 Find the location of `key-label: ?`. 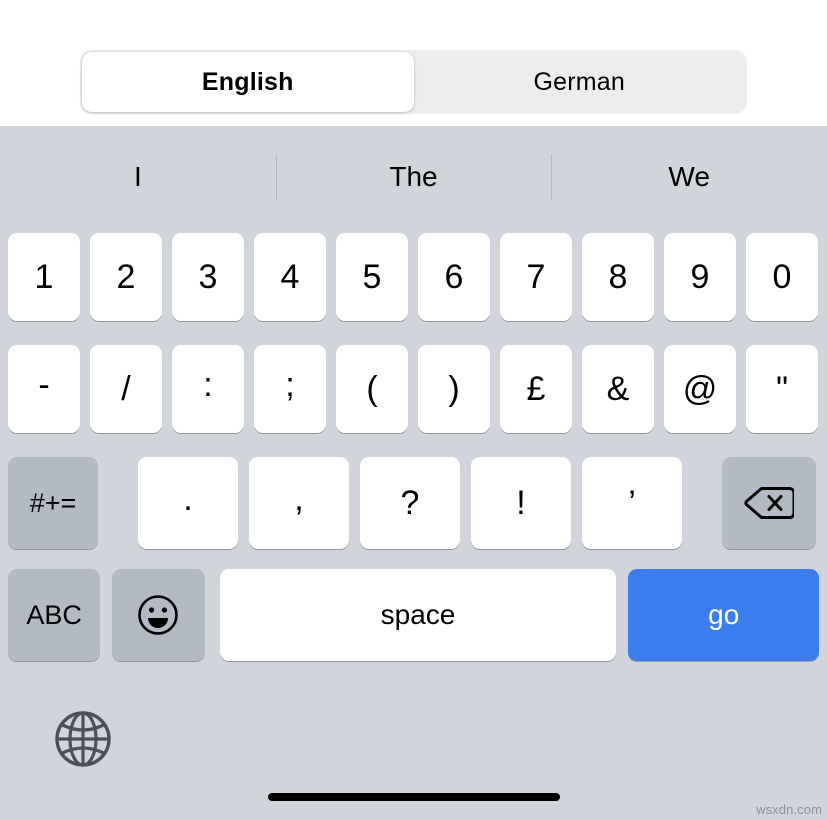

key-label: ? is located at coordinates (410, 503).